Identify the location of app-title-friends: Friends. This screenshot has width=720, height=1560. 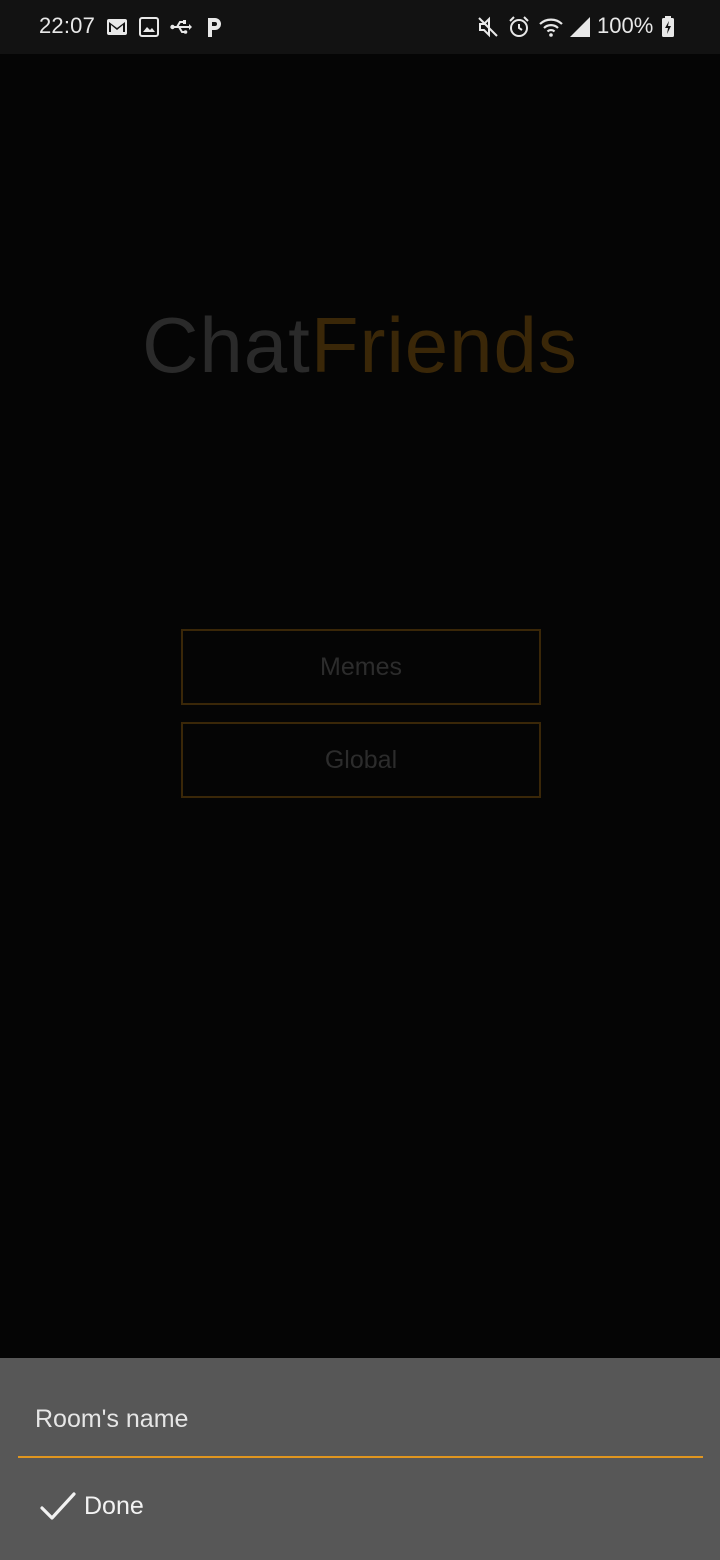
(444, 345).